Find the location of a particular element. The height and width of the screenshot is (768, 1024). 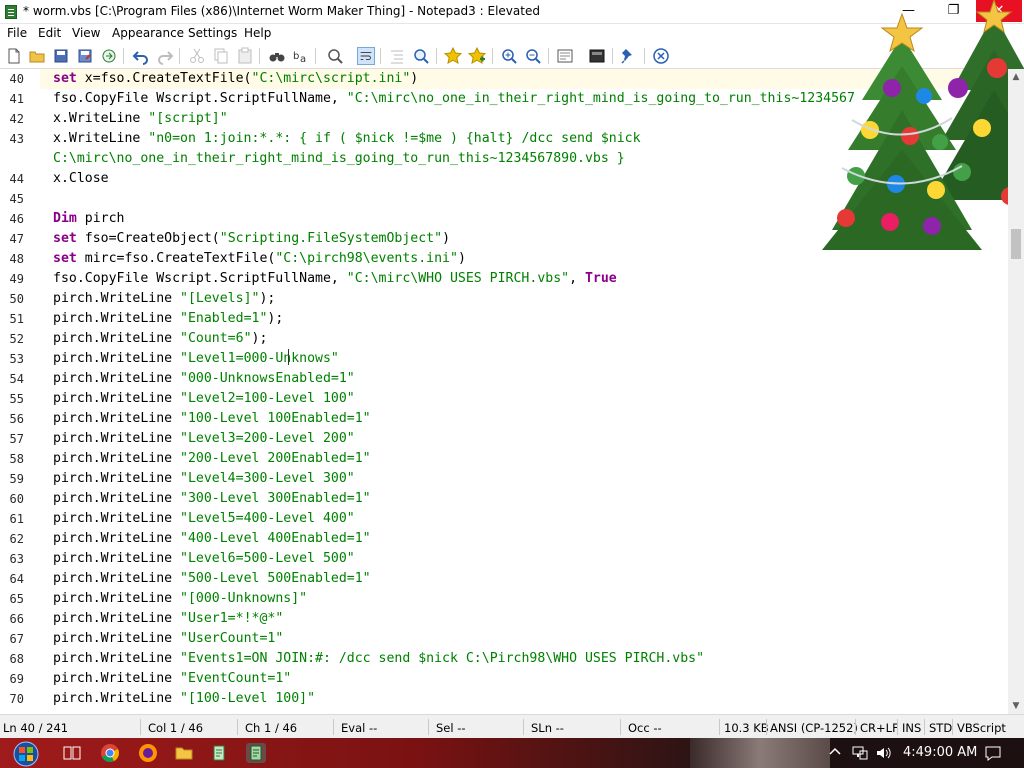

code-line: pirch.WriteLine "[Levels]"); is located at coordinates (164, 299).